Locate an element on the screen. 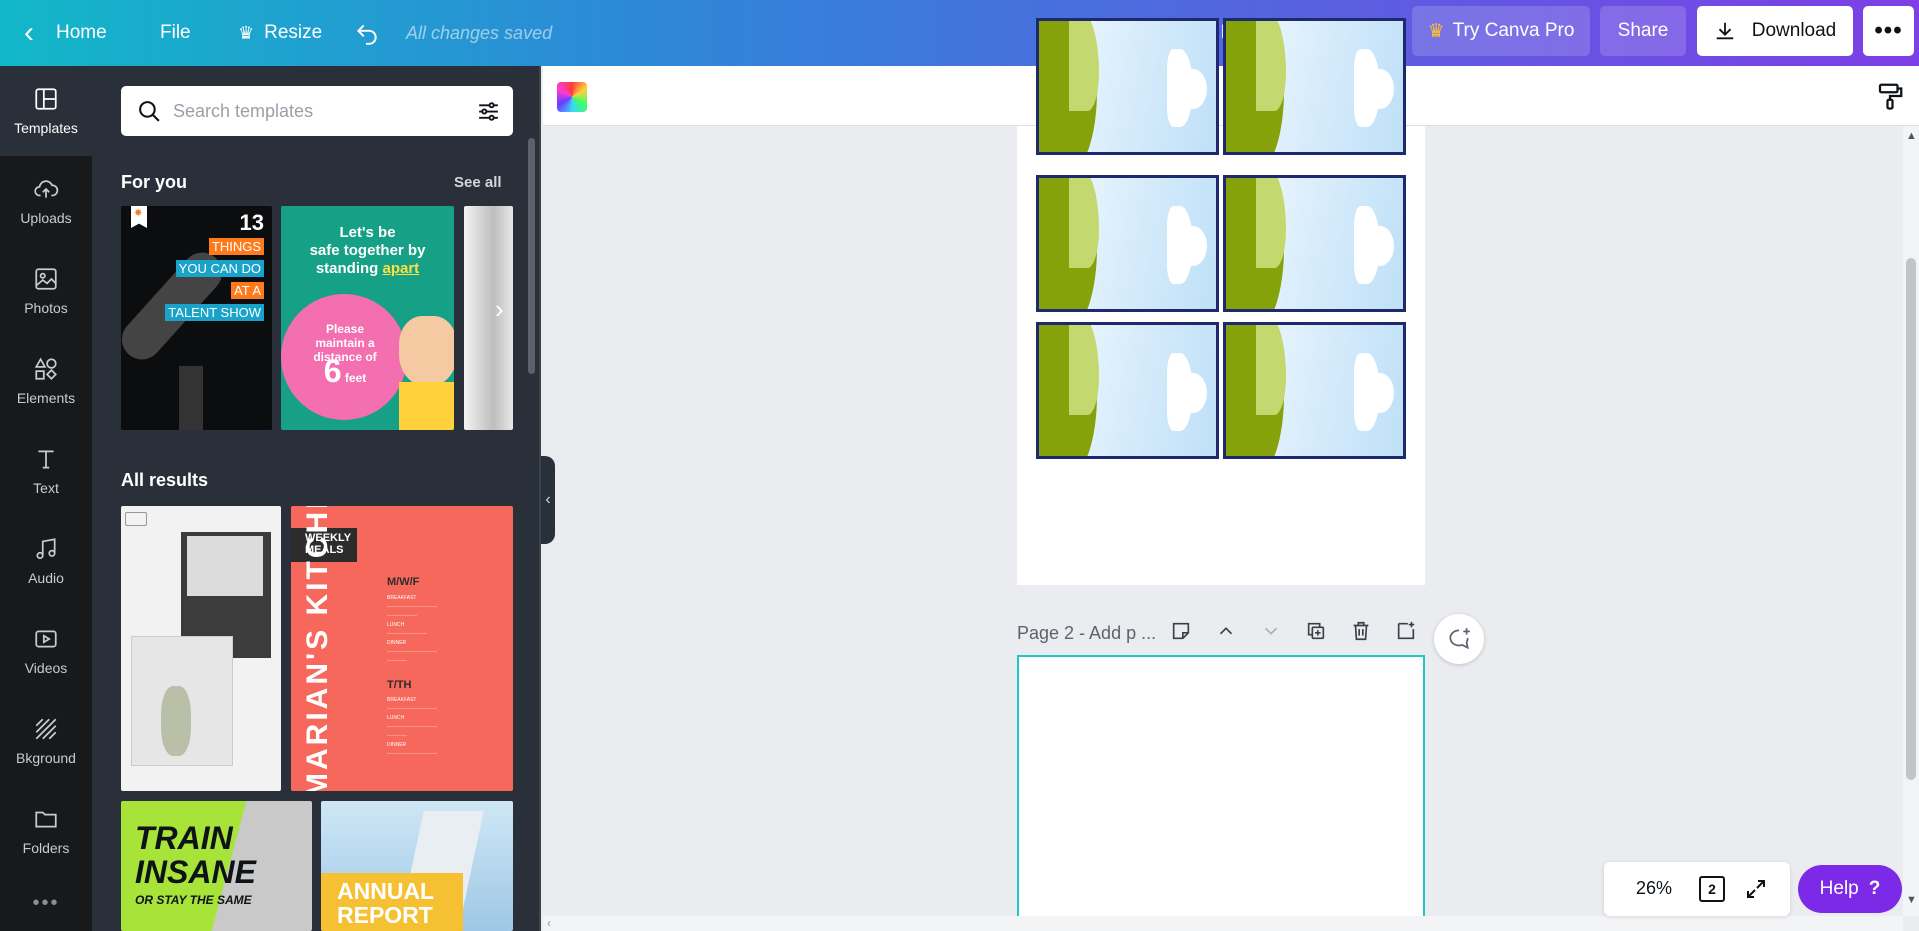 The height and width of the screenshot is (931, 1919). nav-label: Elements is located at coordinates (46, 398).